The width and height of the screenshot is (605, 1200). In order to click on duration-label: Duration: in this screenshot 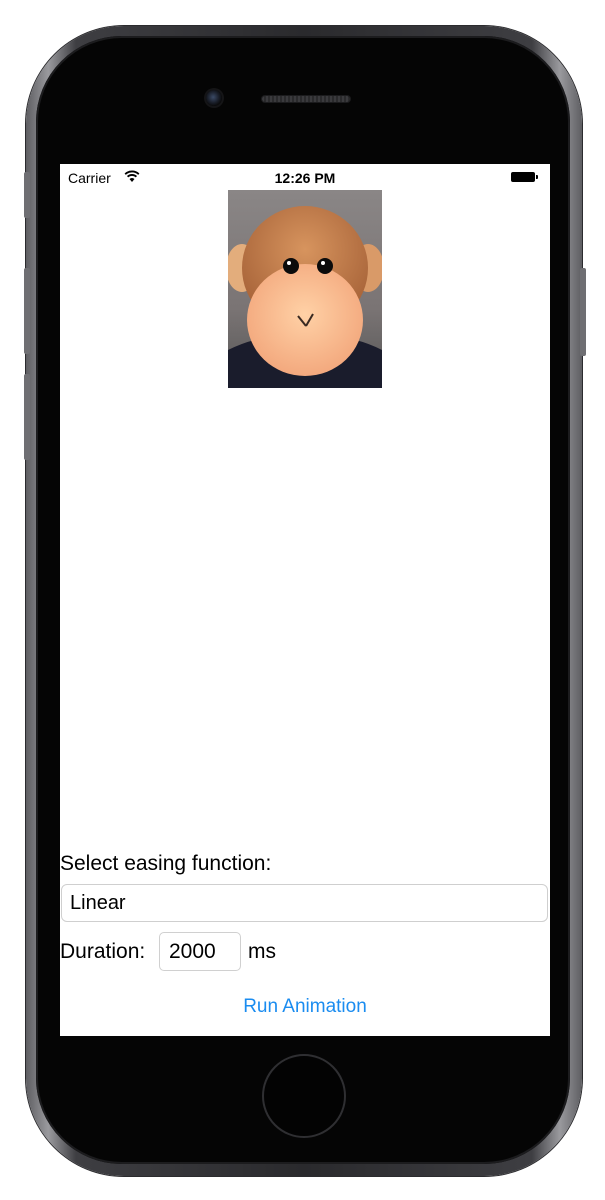, I will do `click(103, 951)`.